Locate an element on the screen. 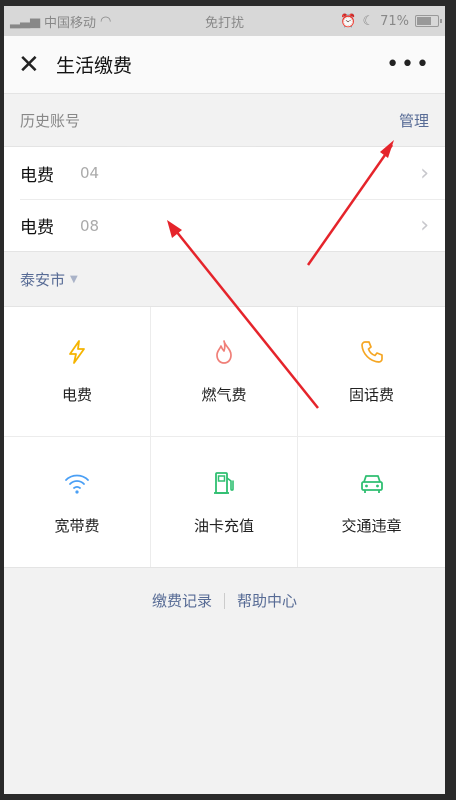  car-icon is located at coordinates (371, 483).